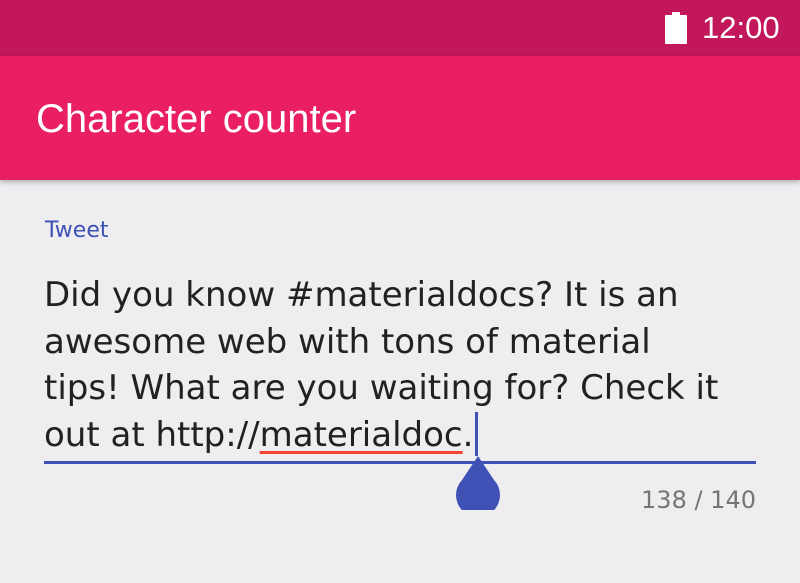 Image resolution: width=800 pixels, height=583 pixels. I want to click on app-title: Character counter, so click(196, 119).